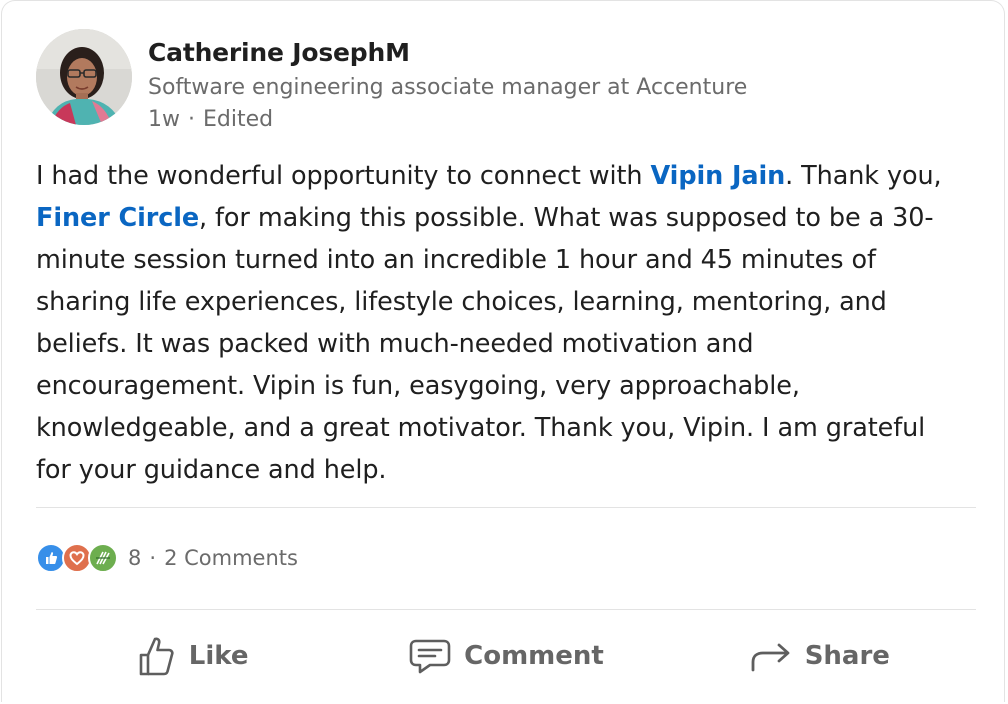 The width and height of the screenshot is (1008, 704). I want to click on mention-link: Vipin Jain, so click(718, 176).